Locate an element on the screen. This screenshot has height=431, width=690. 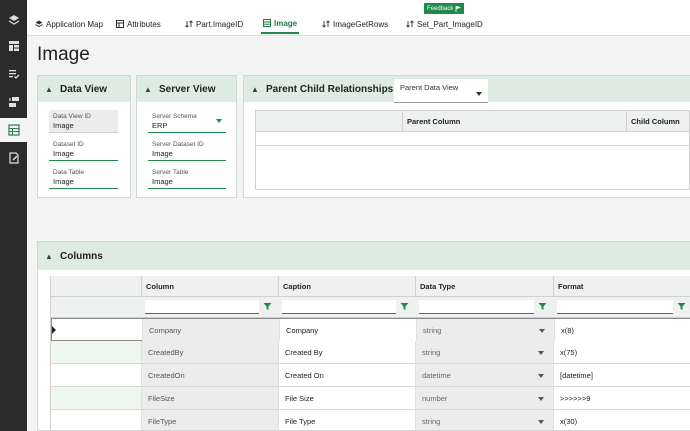
dataset-id-field: Dataset ID Image is located at coordinates (83, 149).